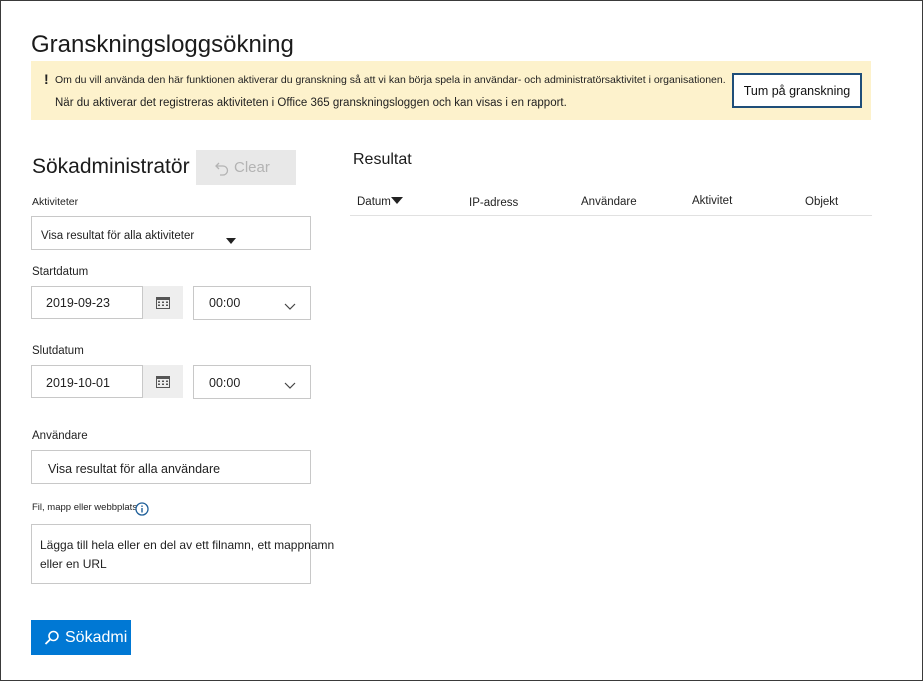  Describe the element at coordinates (397, 201) in the screenshot. I see `sort-descending-icon` at that location.